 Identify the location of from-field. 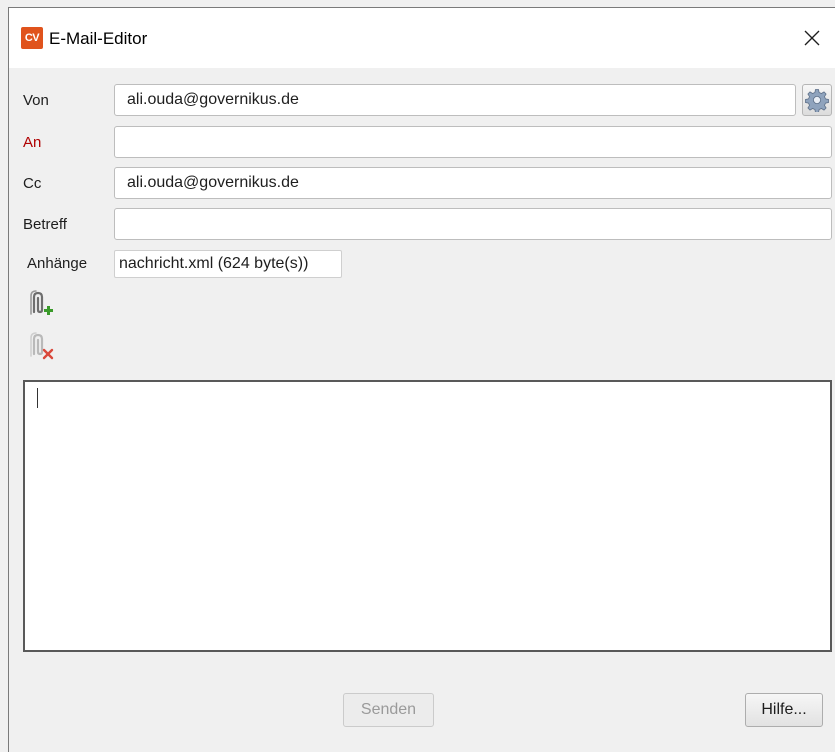
(455, 100).